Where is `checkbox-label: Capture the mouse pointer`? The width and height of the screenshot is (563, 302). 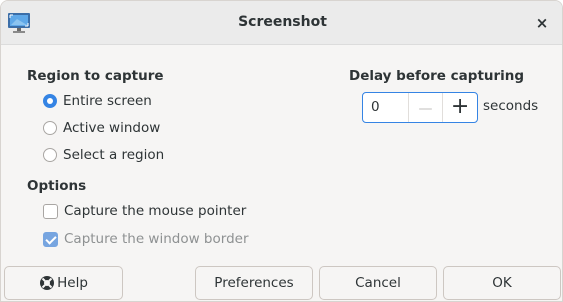 checkbox-label: Capture the mouse pointer is located at coordinates (155, 211).